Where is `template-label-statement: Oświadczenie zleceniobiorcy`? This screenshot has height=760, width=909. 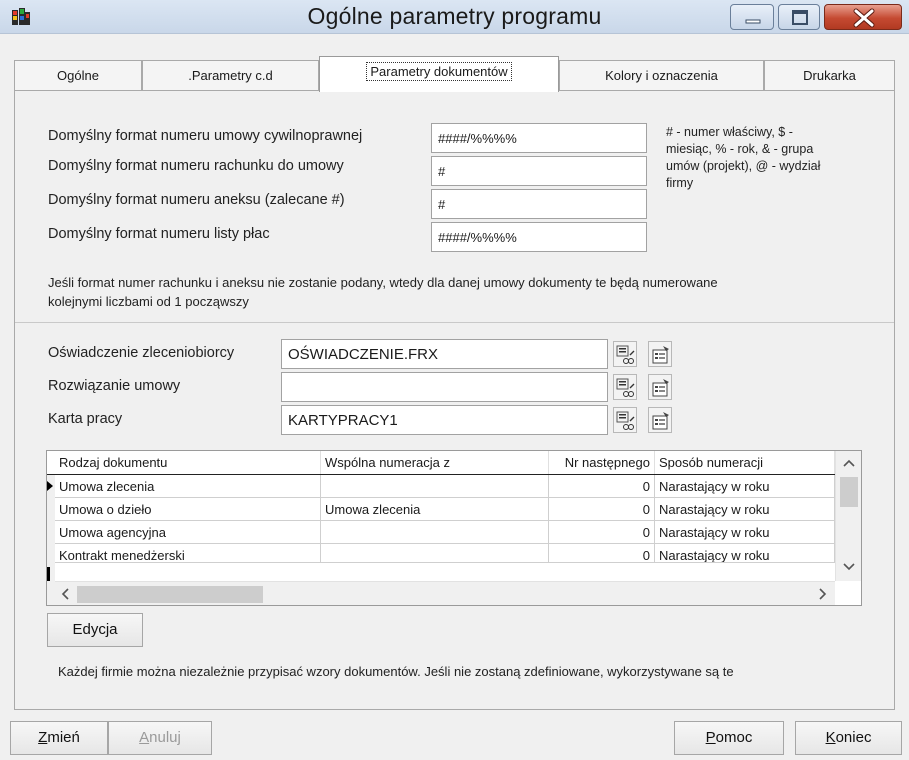
template-label-statement: Oświadczenie zleceniobiorcy is located at coordinates (141, 353).